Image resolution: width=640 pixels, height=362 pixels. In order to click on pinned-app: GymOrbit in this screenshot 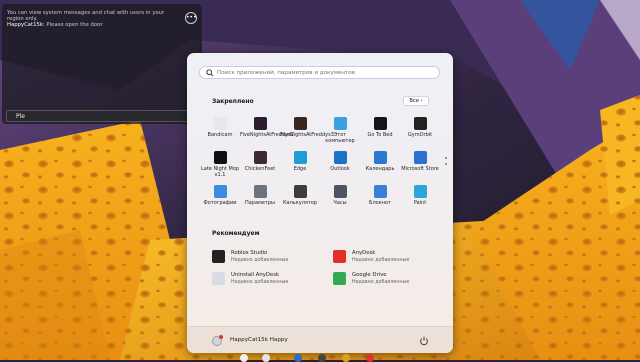, I will do `click(420, 132)`.